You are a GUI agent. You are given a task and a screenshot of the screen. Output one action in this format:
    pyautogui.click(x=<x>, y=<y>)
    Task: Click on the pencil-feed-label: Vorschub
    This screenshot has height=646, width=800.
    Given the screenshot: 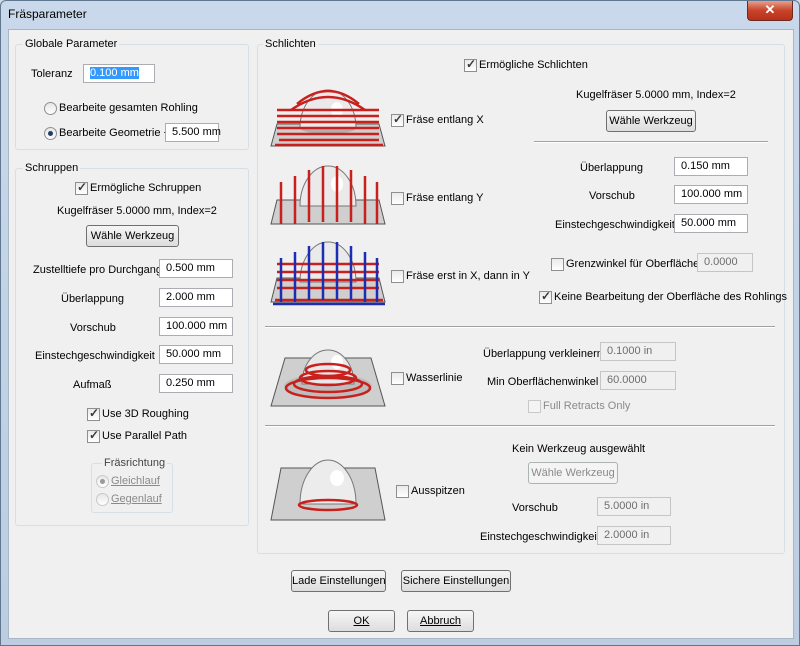 What is the action you would take?
    pyautogui.click(x=535, y=508)
    